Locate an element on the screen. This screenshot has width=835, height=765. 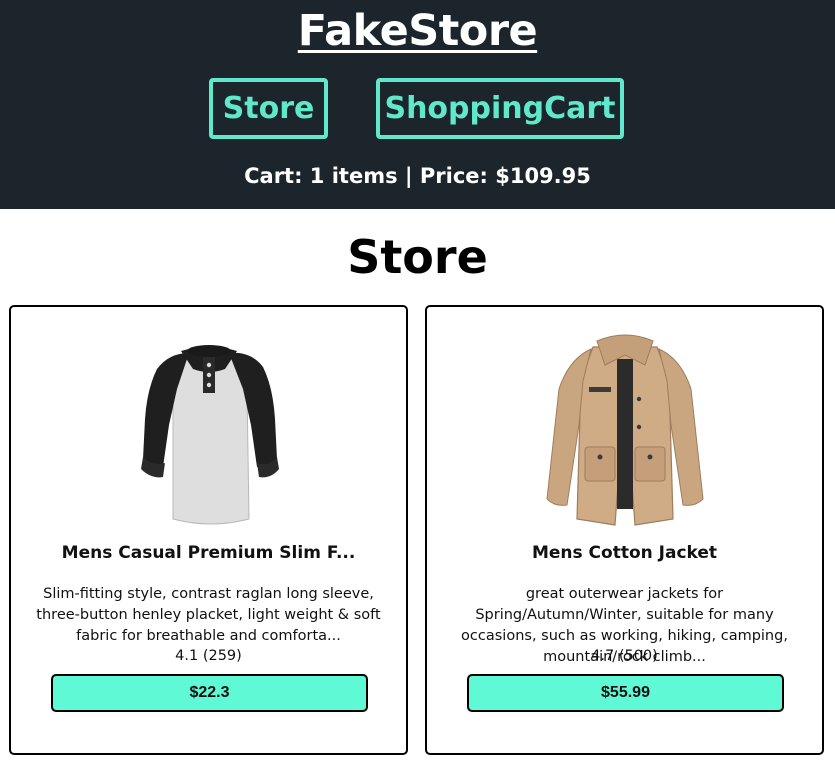
page-title: Store is located at coordinates (417, 257).